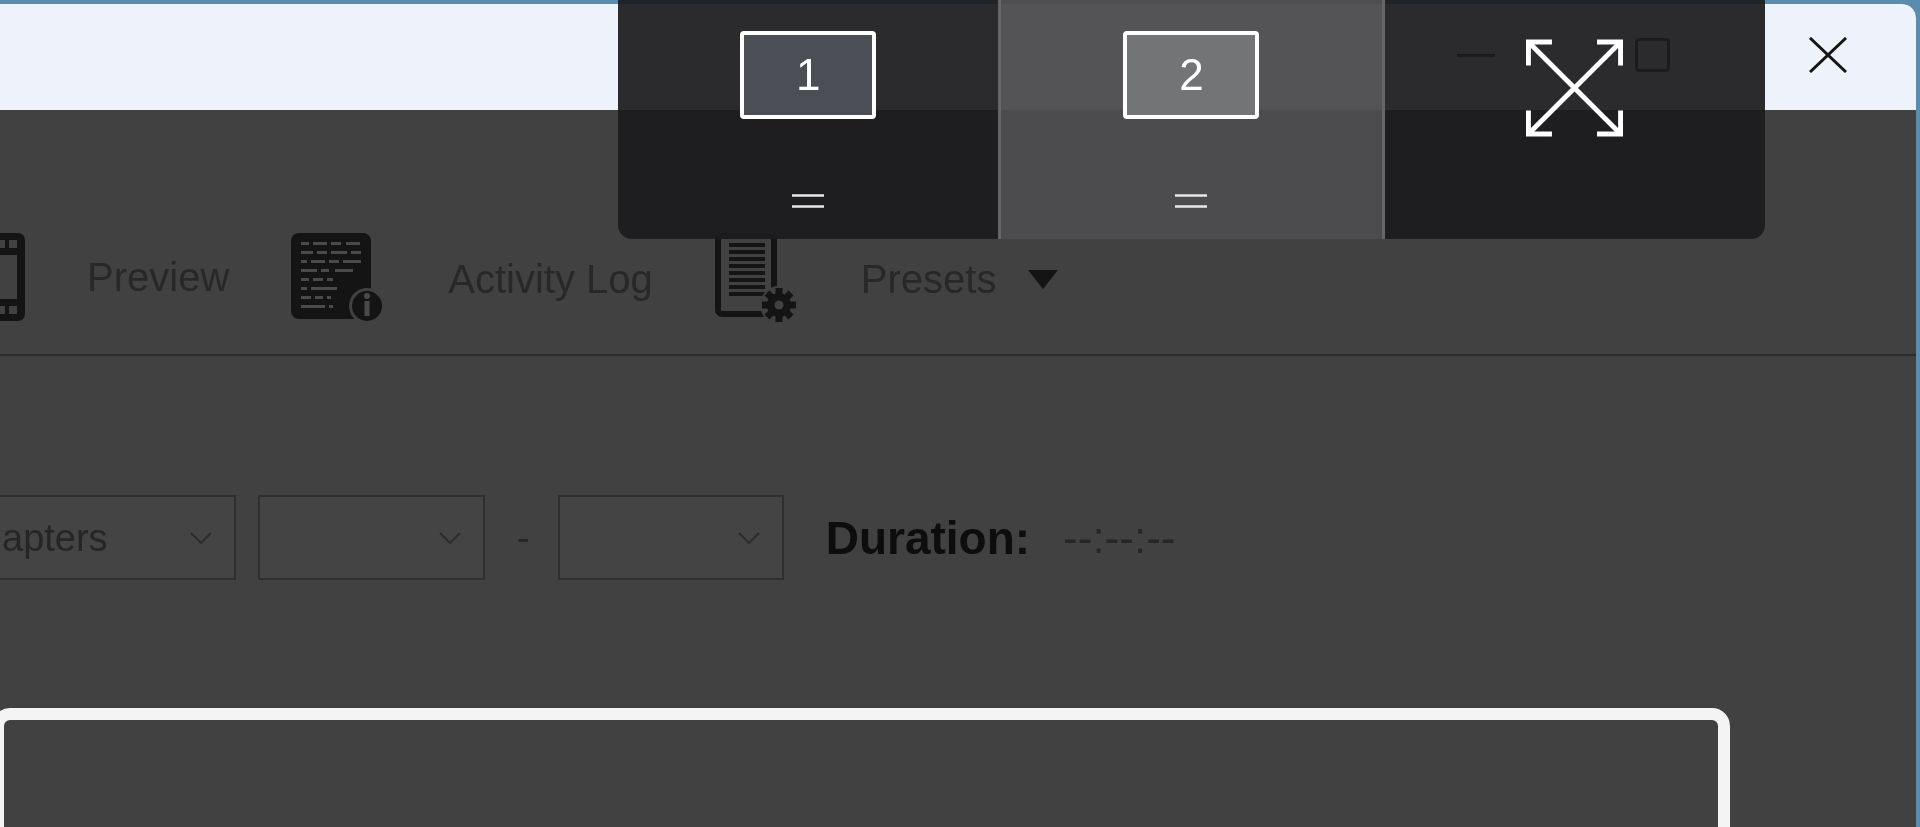 This screenshot has height=827, width=1920. Describe the element at coordinates (1575, 88) in the screenshot. I see `expand-arrows-icon` at that location.